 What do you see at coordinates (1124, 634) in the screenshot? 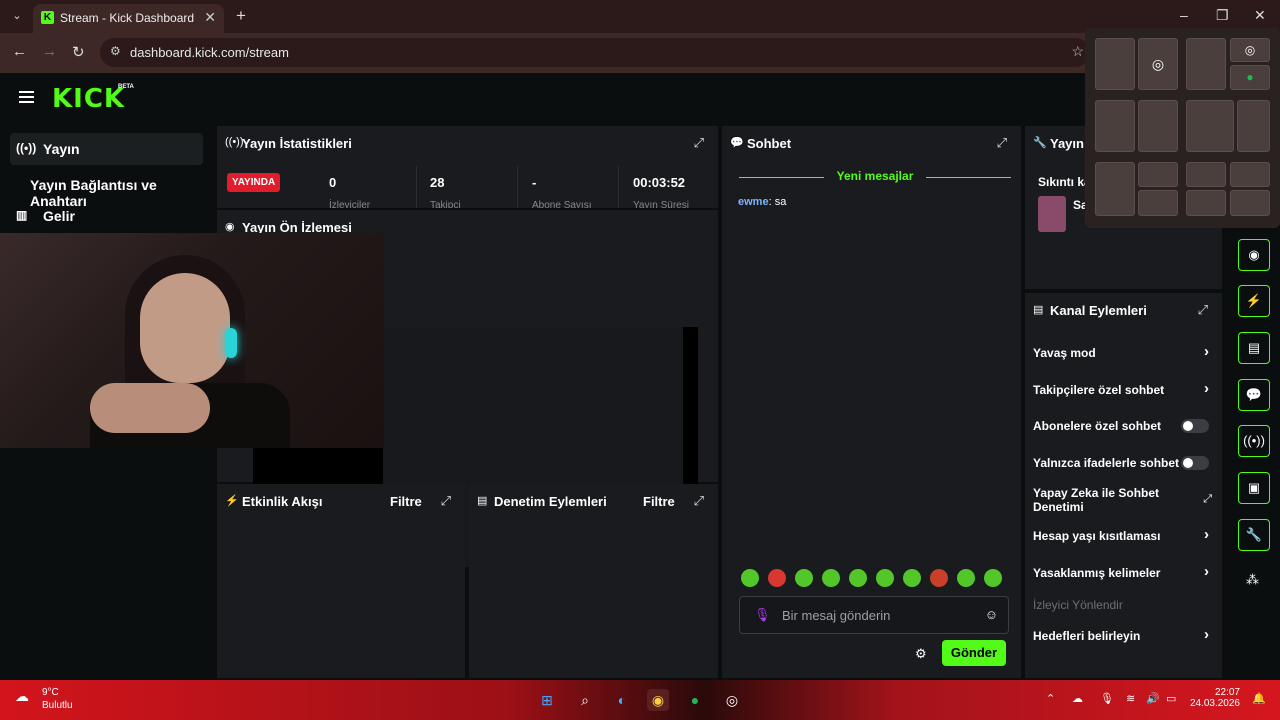
I see `goals-row: Hedefleri belirleyin ›` at bounding box center [1124, 634].